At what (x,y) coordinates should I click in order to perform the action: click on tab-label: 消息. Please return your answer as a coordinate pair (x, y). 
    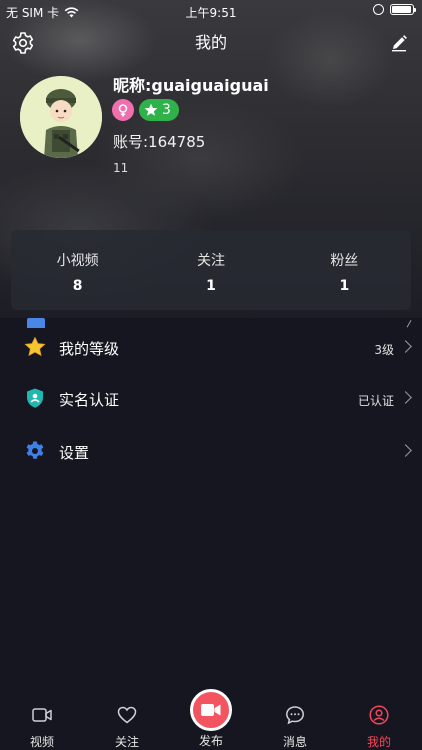
    Looking at the image, I should click on (294, 742).